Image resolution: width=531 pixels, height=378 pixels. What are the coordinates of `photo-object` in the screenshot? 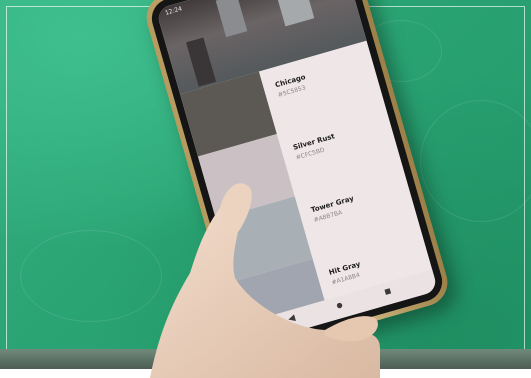 It's located at (201, 62).